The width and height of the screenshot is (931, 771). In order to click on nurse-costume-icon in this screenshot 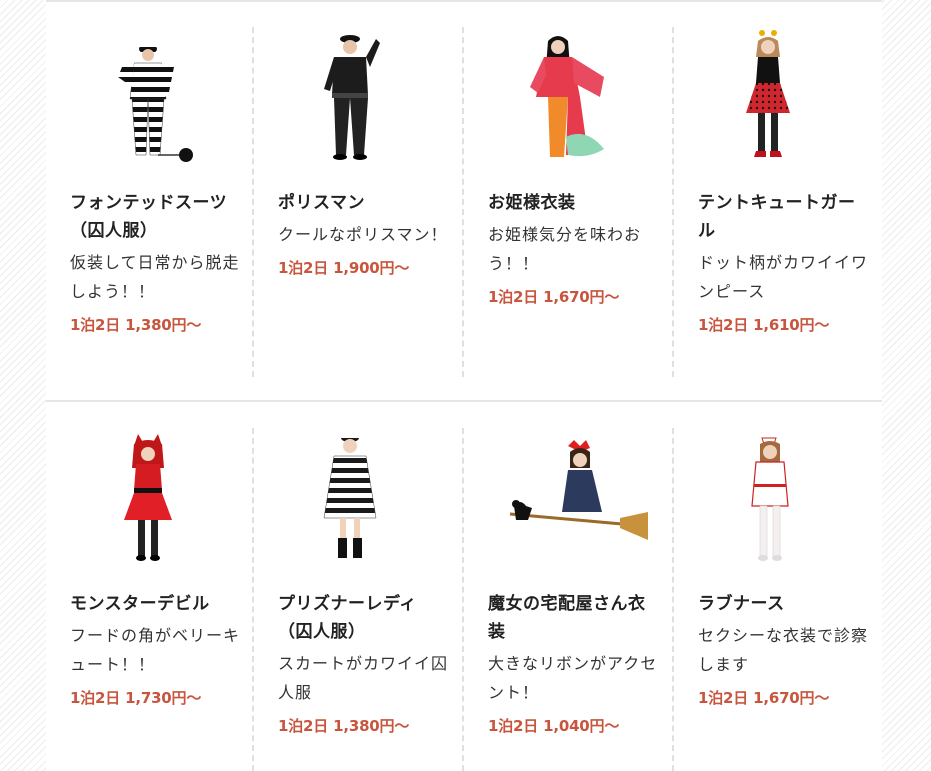, I will do `click(788, 498)`.